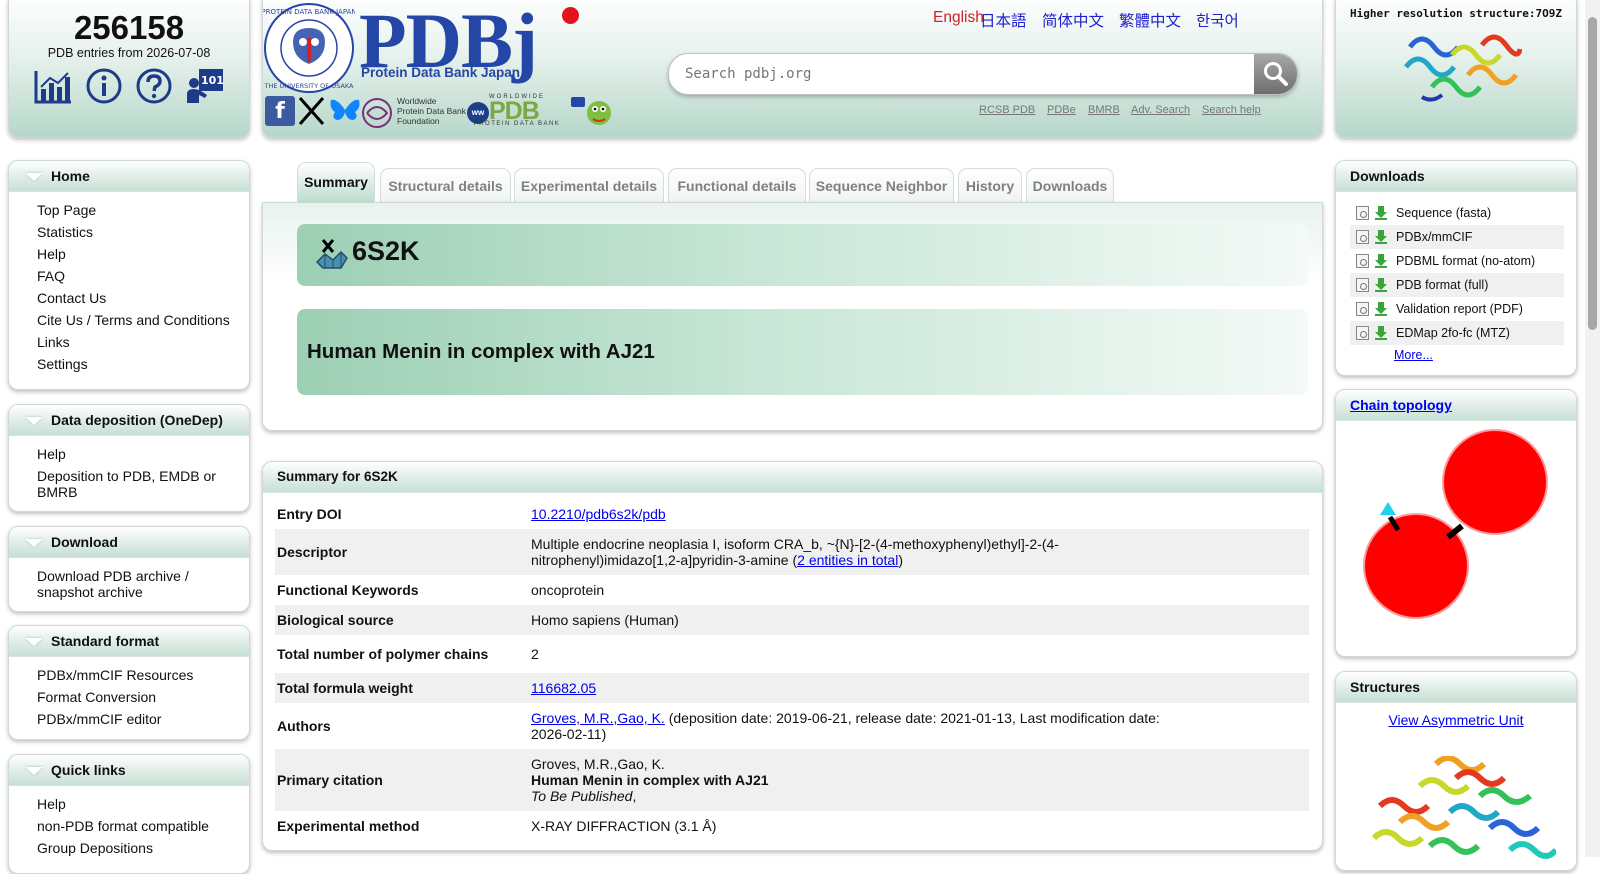  What do you see at coordinates (129, 53) in the screenshot?
I see `entry-date: PDB entries from 2026-07-08` at bounding box center [129, 53].